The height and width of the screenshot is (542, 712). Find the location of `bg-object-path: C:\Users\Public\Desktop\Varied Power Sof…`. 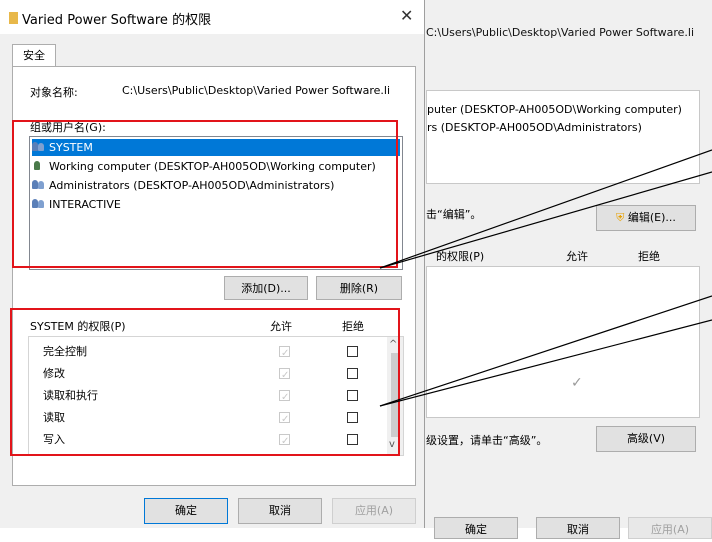

bg-object-path: C:\Users\Public\Desktop\Varied Power Sof… is located at coordinates (560, 32).